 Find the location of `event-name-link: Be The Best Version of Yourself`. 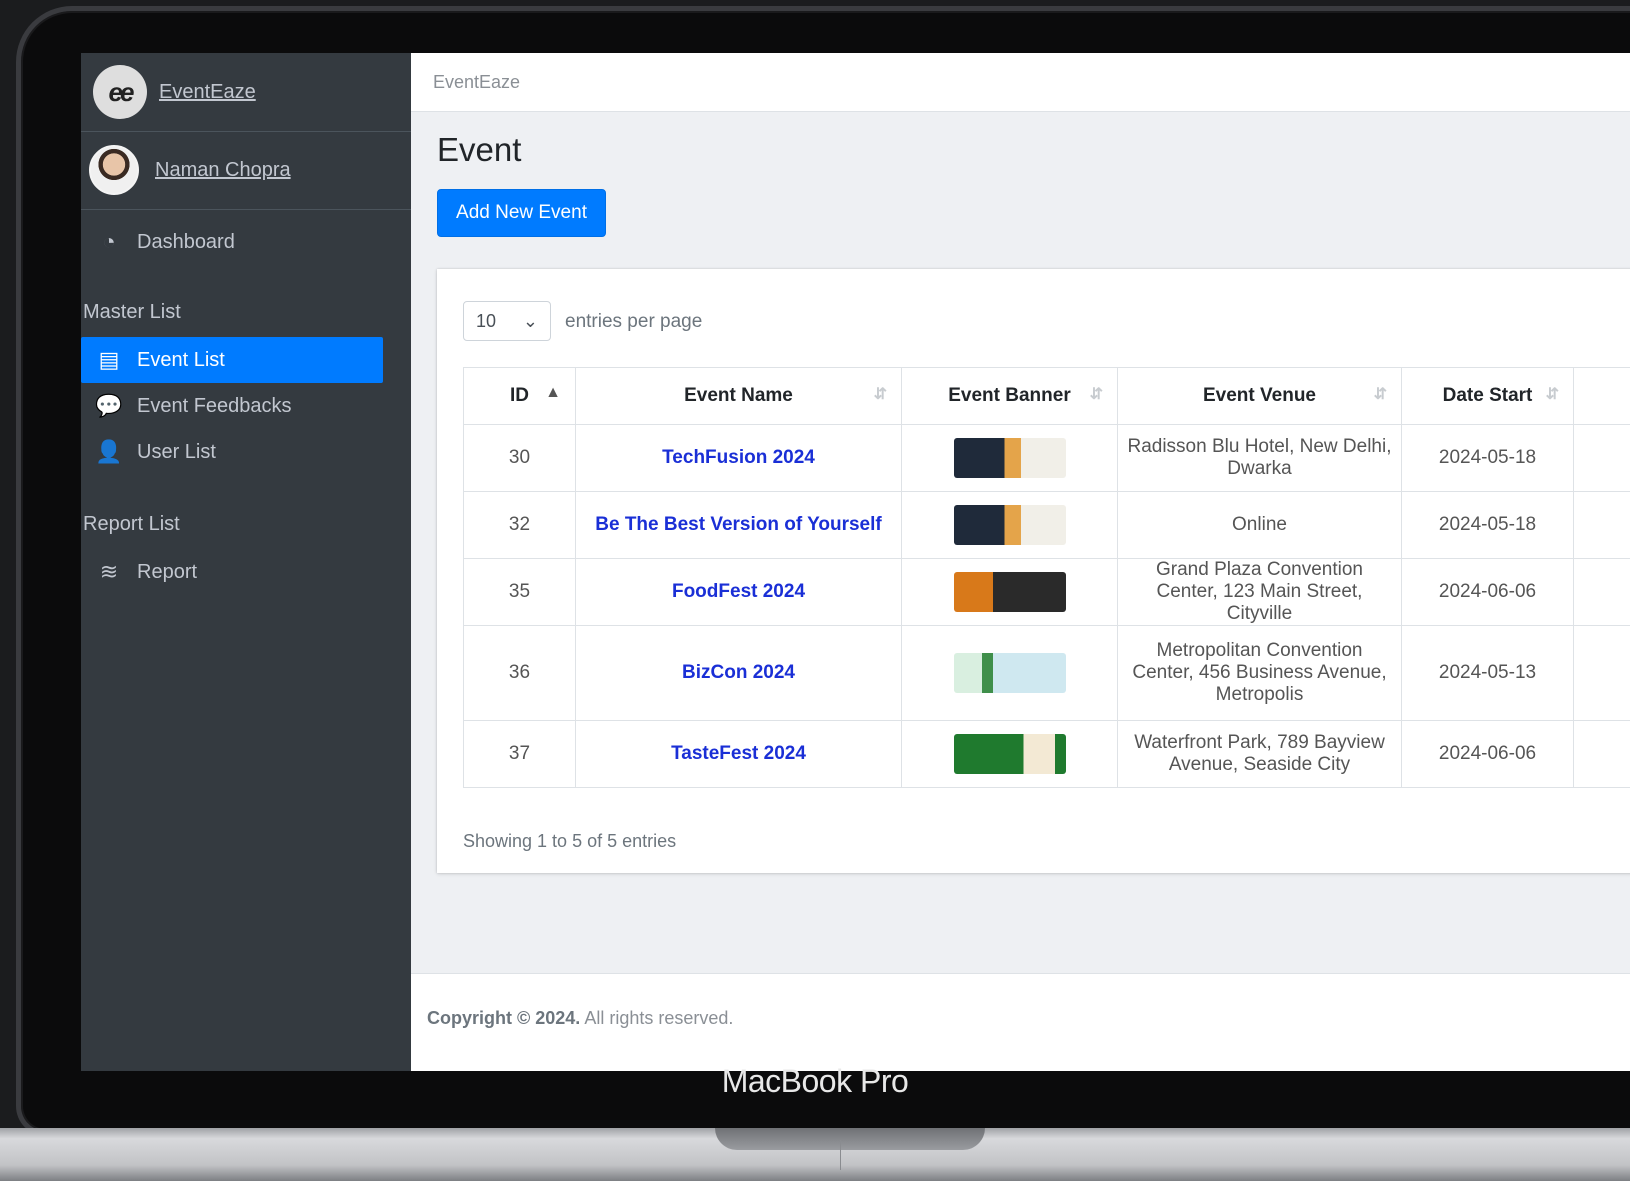

event-name-link: Be The Best Version of Yourself is located at coordinates (738, 525).